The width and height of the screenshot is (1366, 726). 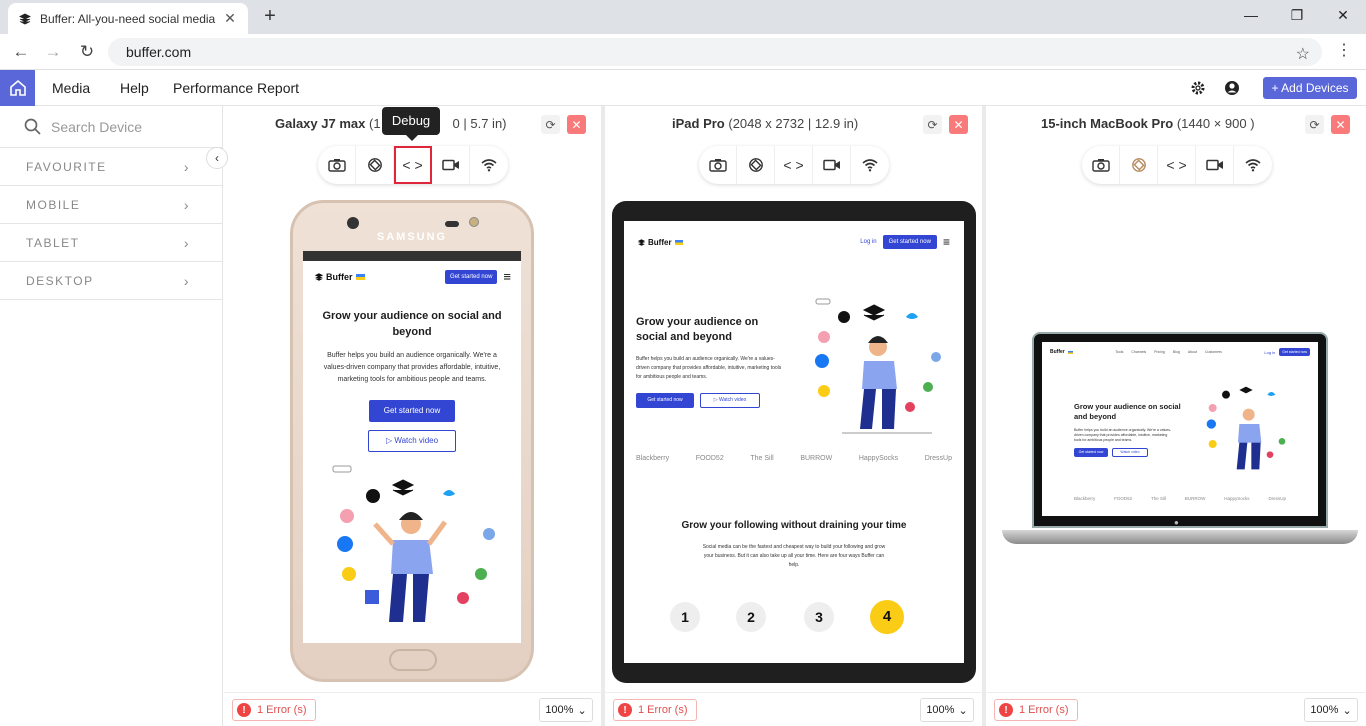 I want to click on brand-logo: HappySocks, so click(x=1237, y=498).